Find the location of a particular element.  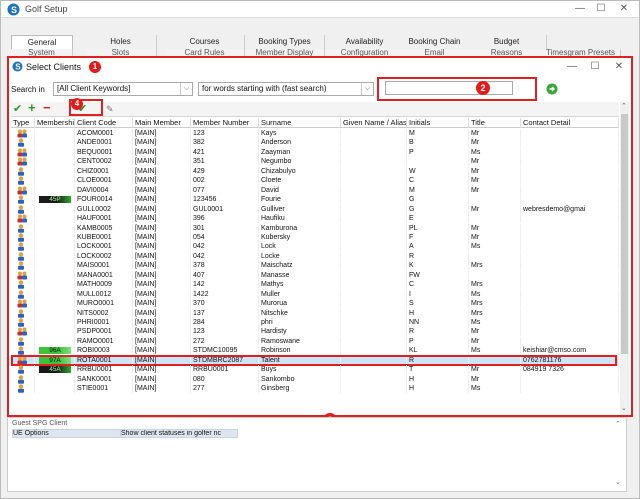

search-mode-select: for words starting with (fast search) ⌵ is located at coordinates (286, 89).